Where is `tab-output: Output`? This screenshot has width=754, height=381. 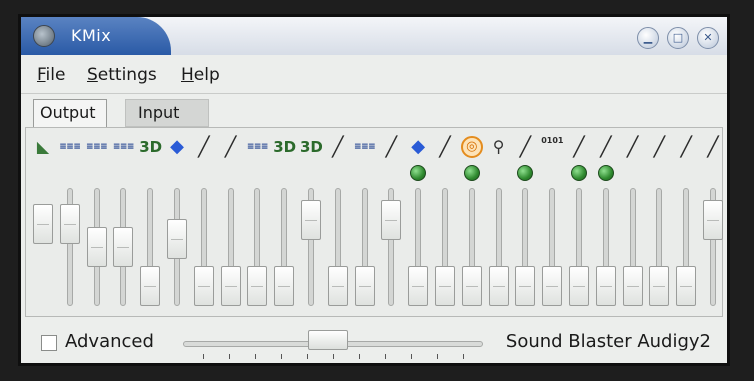
tab-output: Output is located at coordinates (70, 113).